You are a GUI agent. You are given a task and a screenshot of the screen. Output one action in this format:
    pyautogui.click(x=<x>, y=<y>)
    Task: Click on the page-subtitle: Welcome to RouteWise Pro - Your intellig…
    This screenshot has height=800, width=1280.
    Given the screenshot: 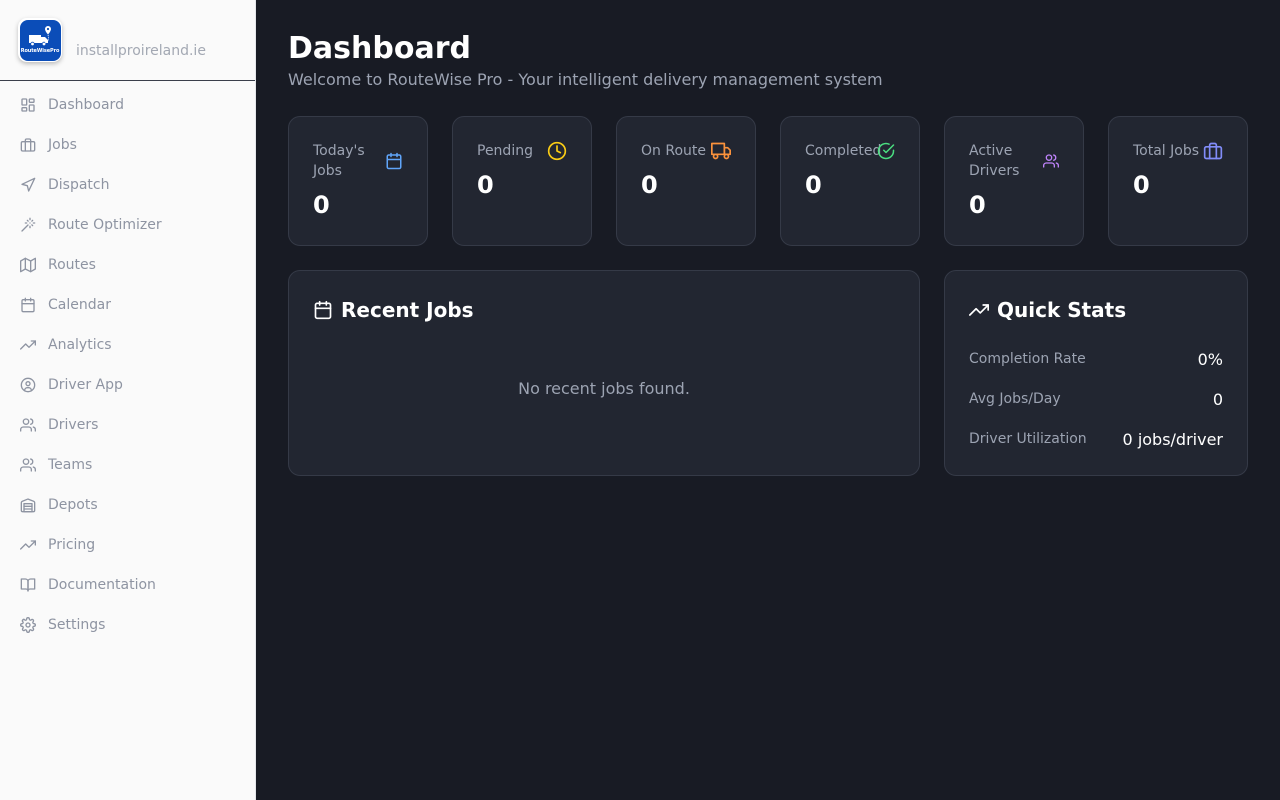 What is the action you would take?
    pyautogui.click(x=585, y=79)
    